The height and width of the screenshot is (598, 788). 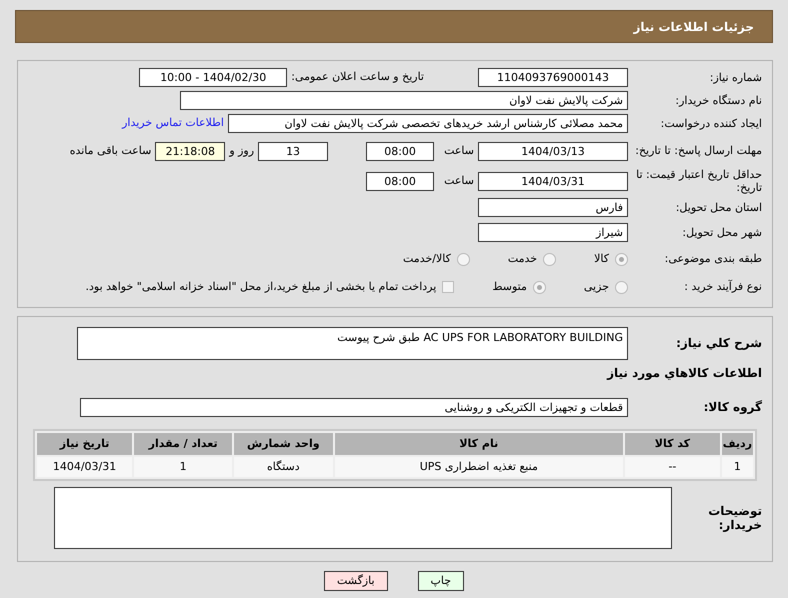 I want to click on field-label: نوع فرآیند خرید :, so click(x=723, y=287).